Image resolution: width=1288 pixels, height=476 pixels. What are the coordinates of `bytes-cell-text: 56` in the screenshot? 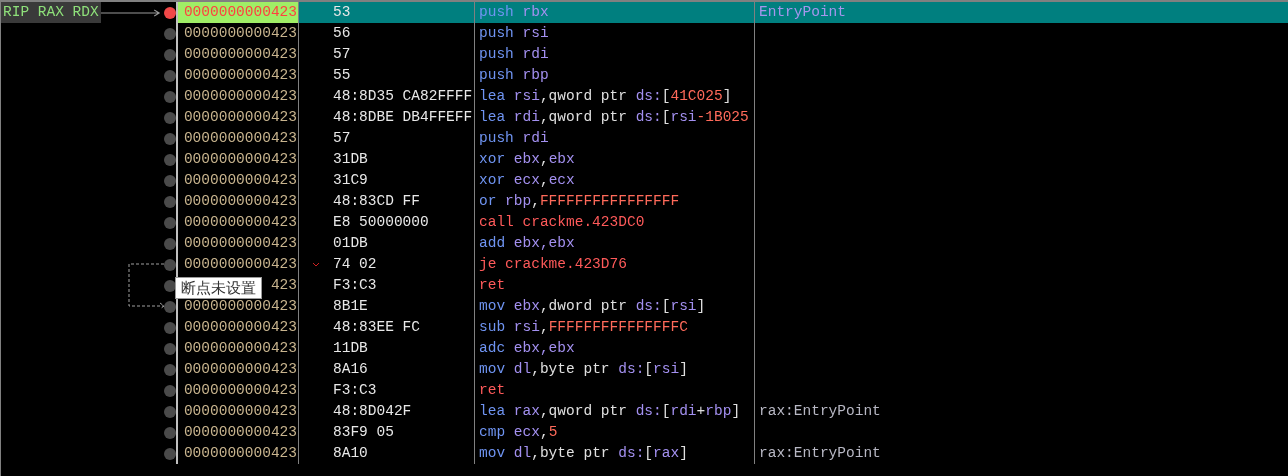 It's located at (342, 33).